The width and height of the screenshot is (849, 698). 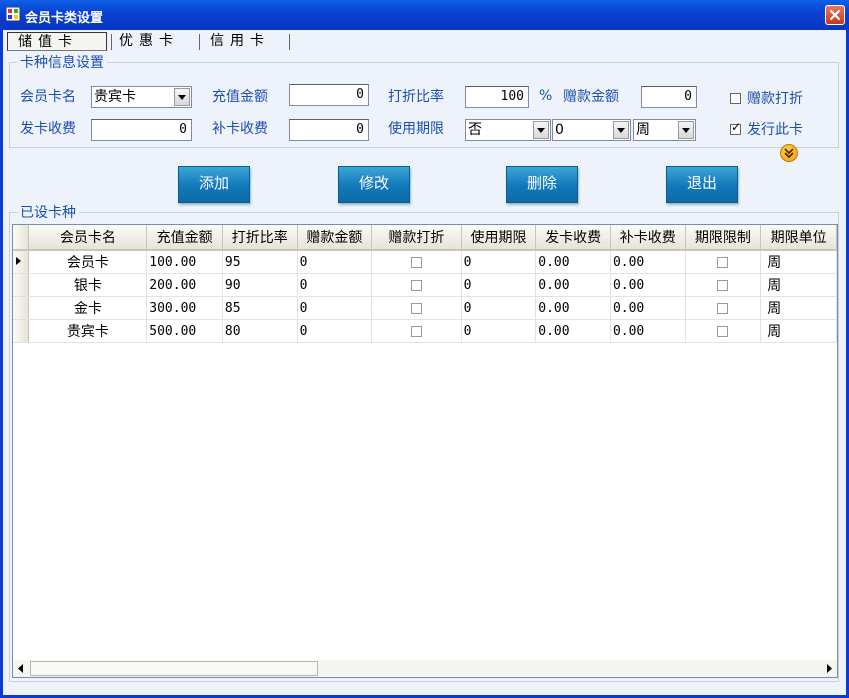 What do you see at coordinates (184, 285) in the screenshot?
I see `cell-recharge: 200.00` at bounding box center [184, 285].